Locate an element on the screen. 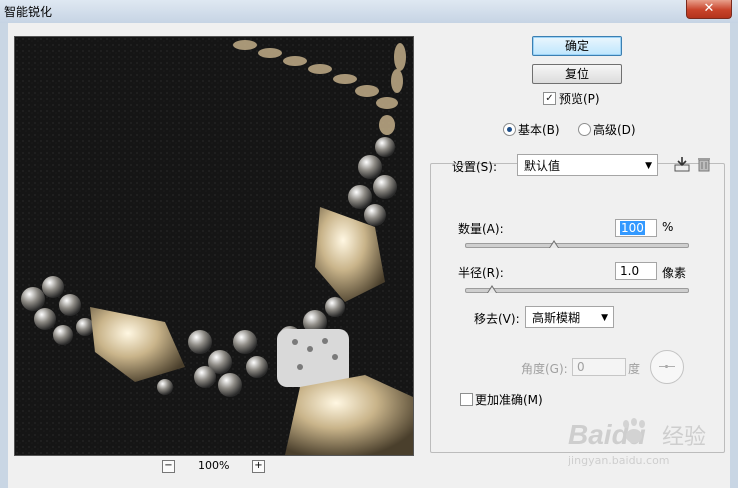 The width and height of the screenshot is (738, 488). amount-slider-thumb is located at coordinates (553, 244).